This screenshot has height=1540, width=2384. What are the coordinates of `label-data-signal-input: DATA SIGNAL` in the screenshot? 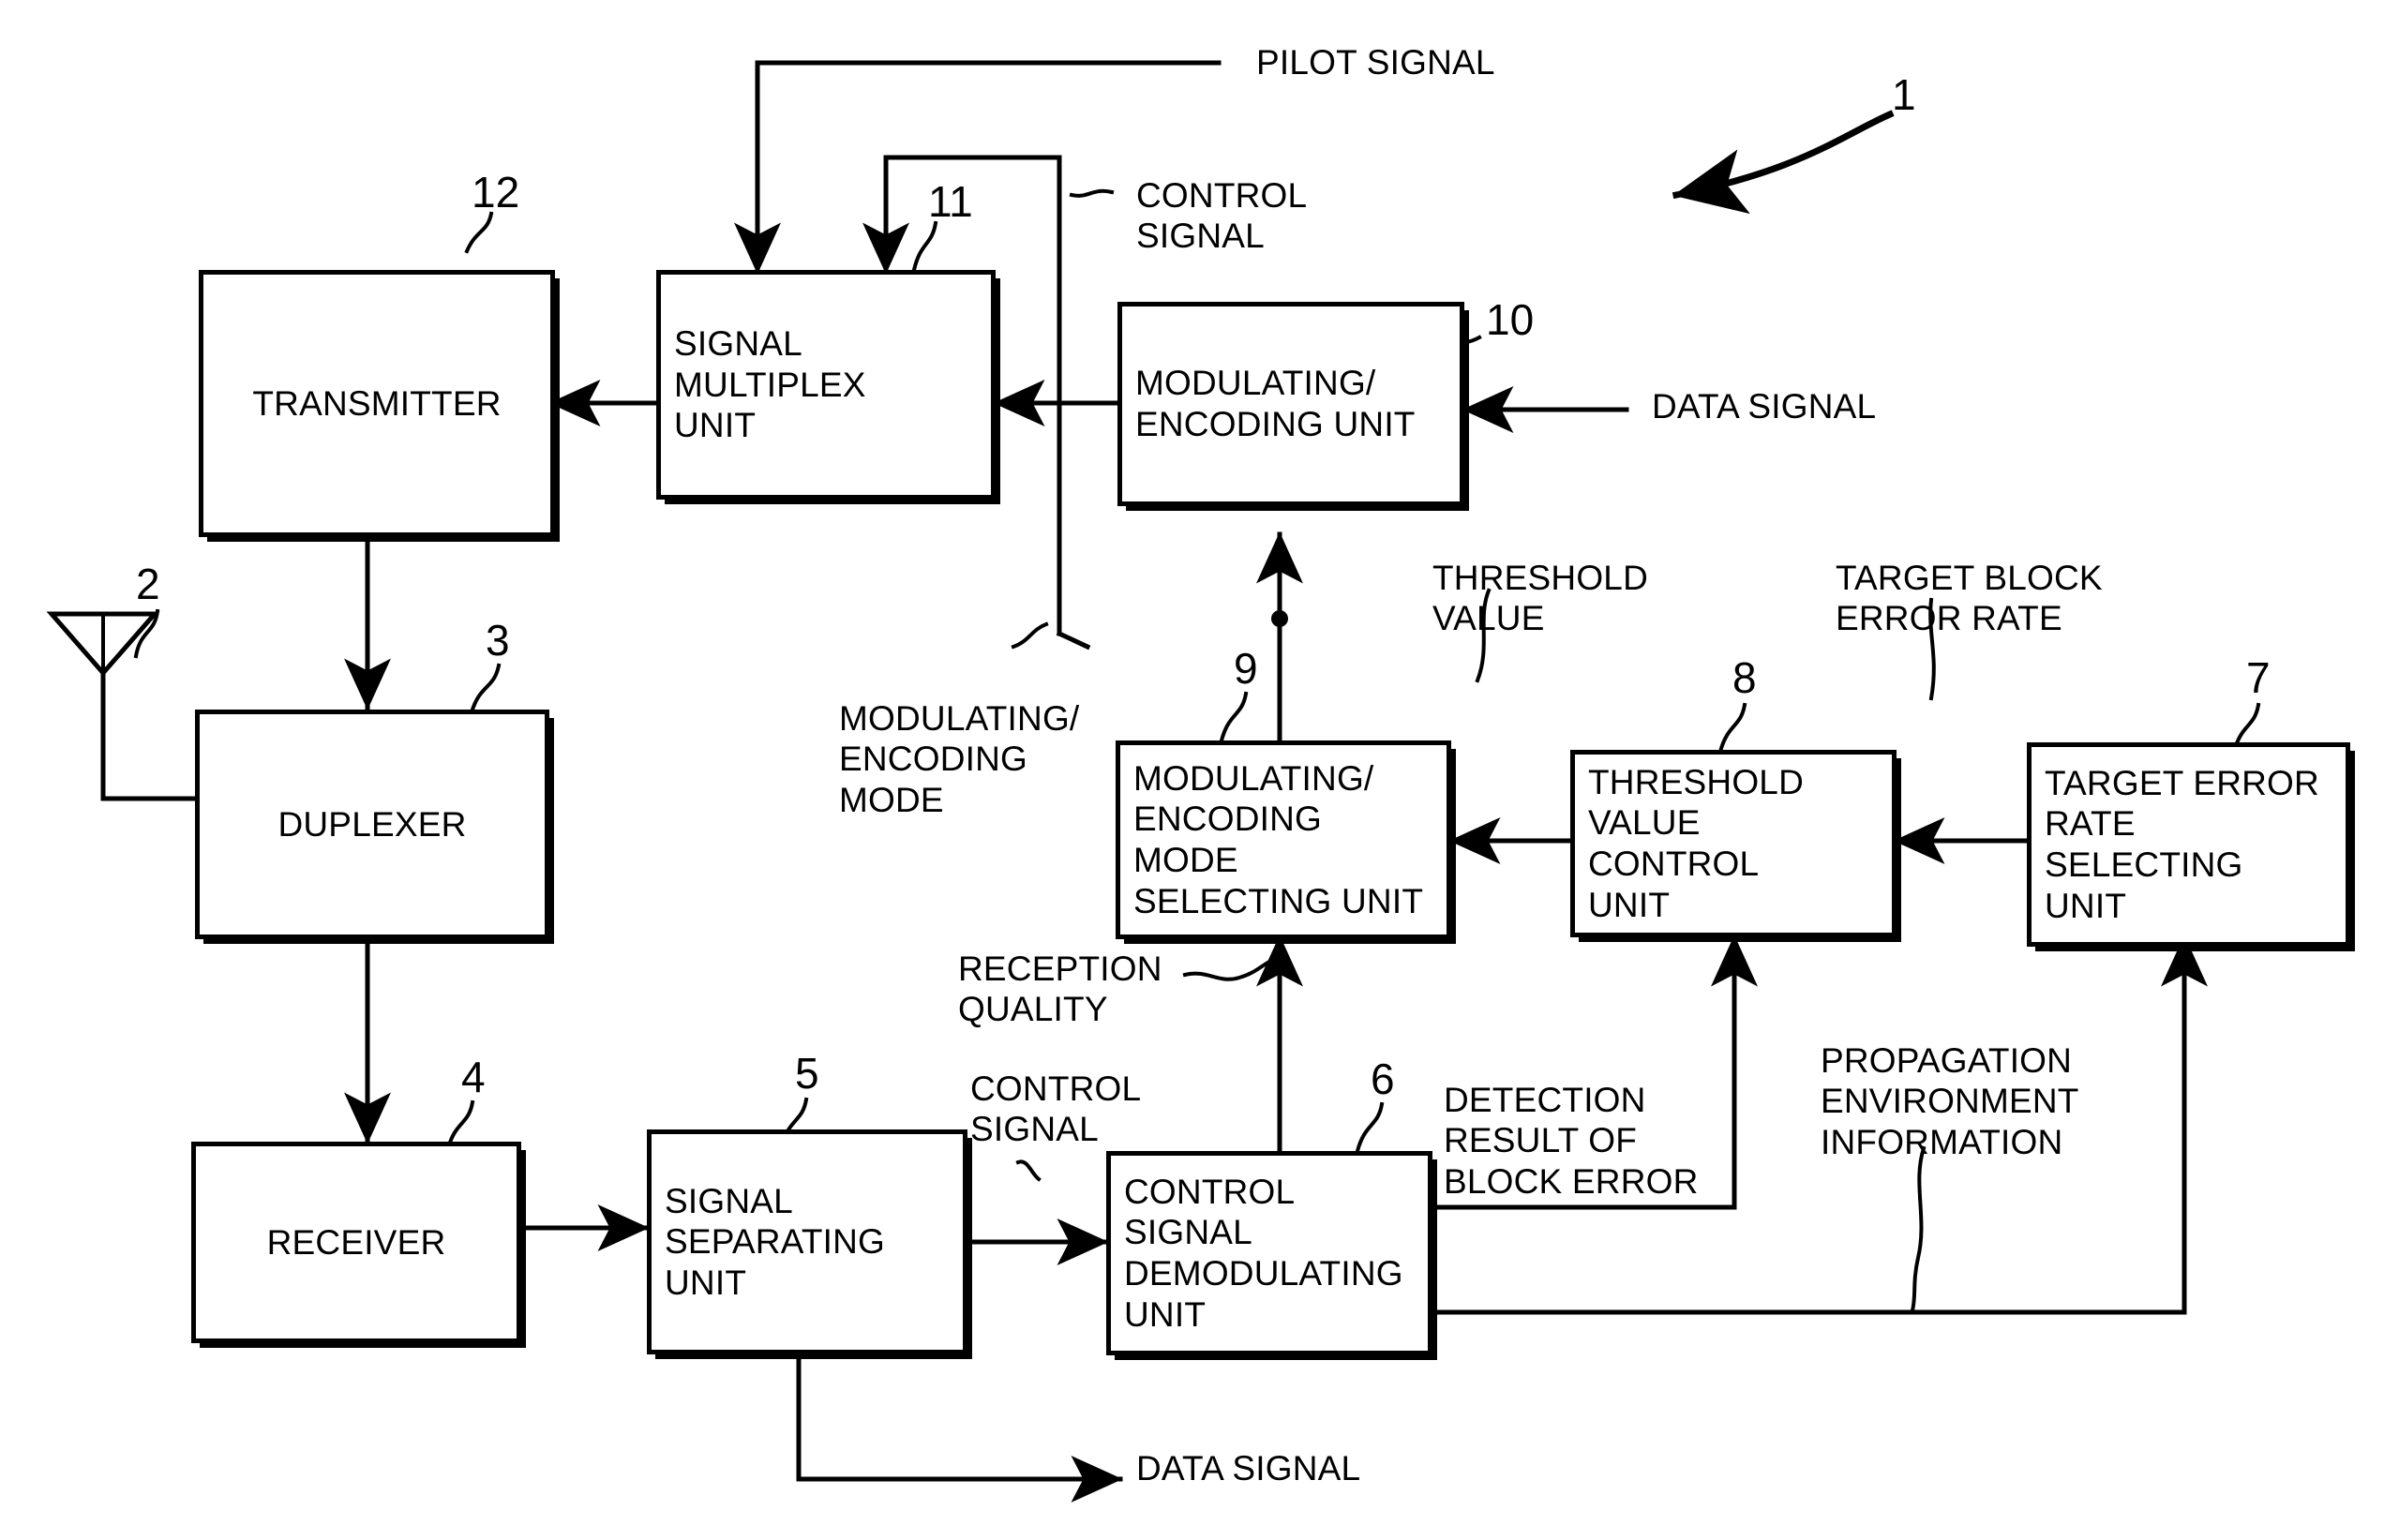 It's located at (1764, 406).